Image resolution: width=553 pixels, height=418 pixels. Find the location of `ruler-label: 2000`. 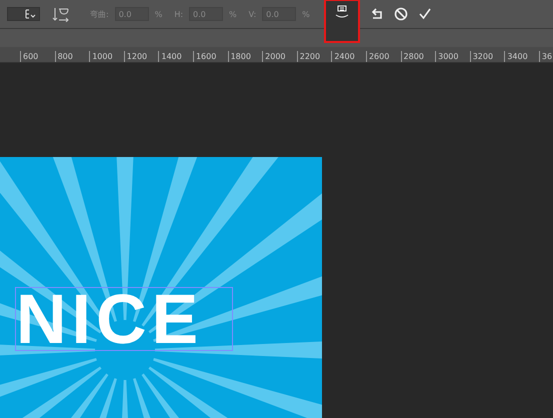

ruler-label: 2000 is located at coordinates (279, 56).